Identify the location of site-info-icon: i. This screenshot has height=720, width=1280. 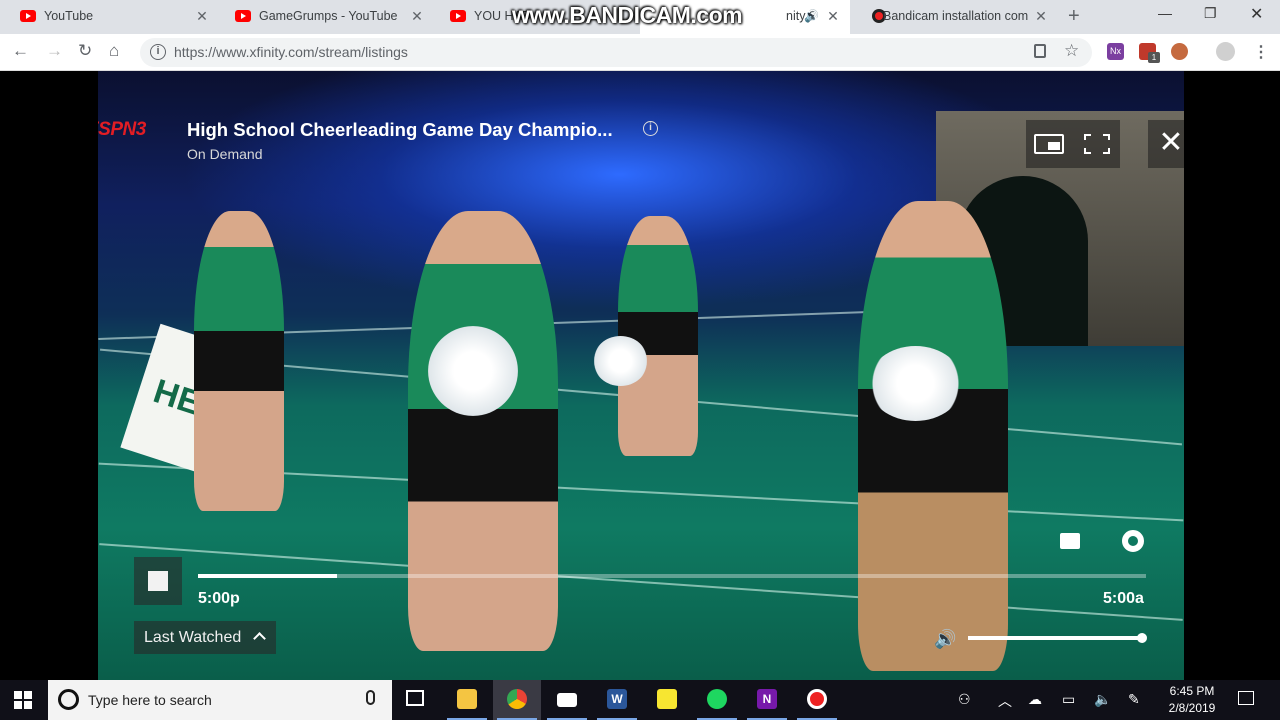
(158, 52).